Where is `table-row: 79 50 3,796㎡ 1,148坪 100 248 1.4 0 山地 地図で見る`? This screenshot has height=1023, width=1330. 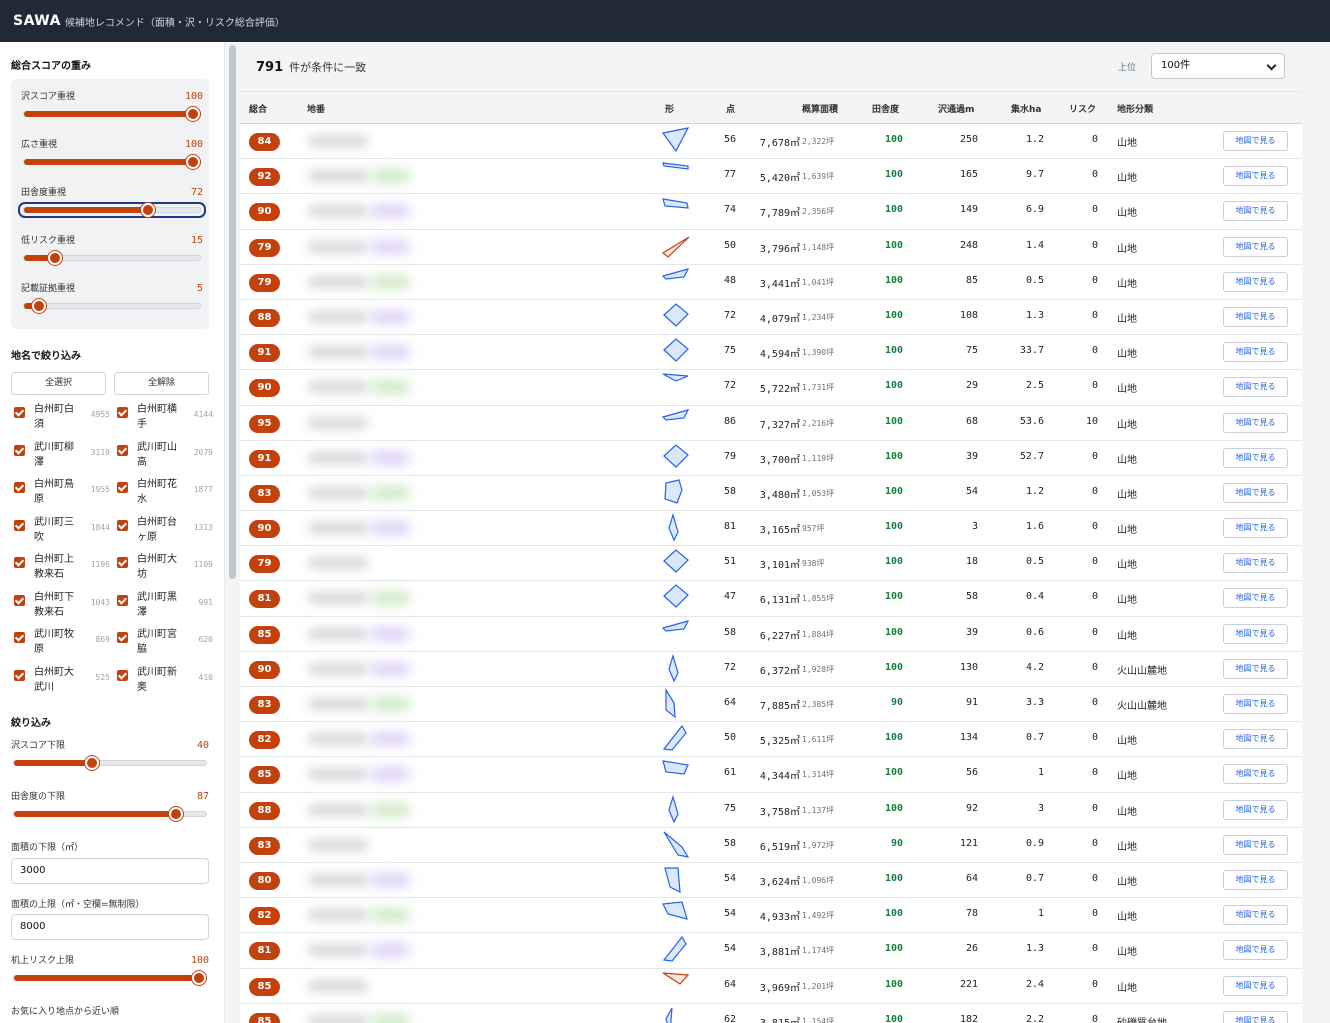 table-row: 79 50 3,796㎡ 1,148坪 100 248 1.4 0 山地 地図で見る is located at coordinates (771, 247).